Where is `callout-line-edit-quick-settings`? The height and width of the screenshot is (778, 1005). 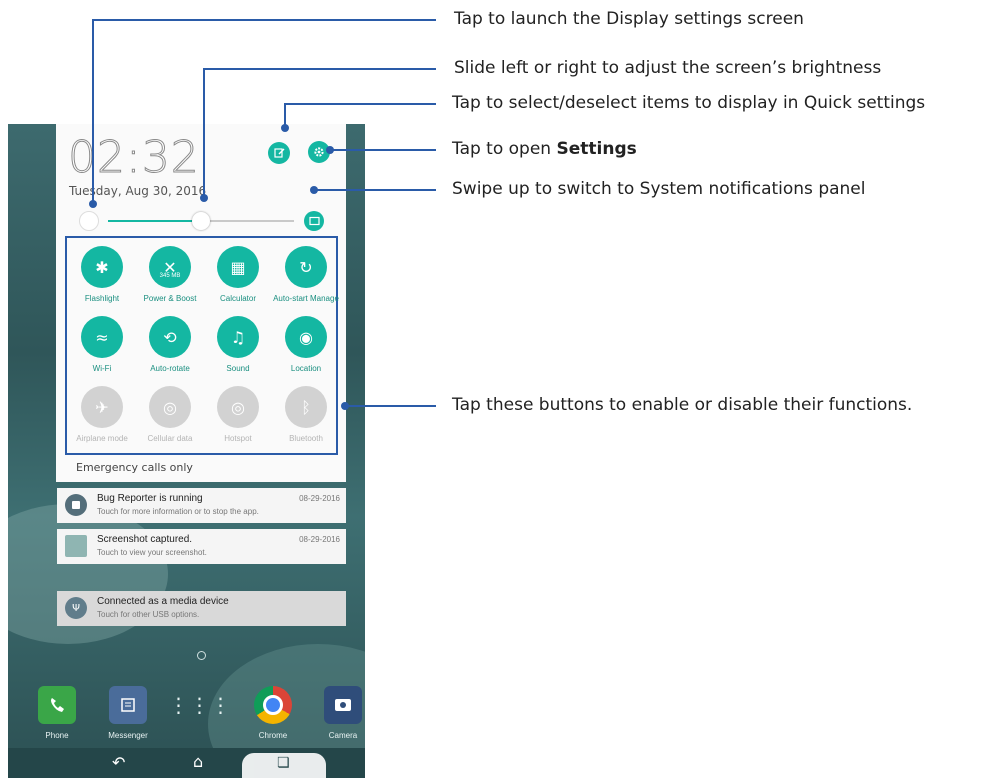 callout-line-edit-quick-settings is located at coordinates (360, 115).